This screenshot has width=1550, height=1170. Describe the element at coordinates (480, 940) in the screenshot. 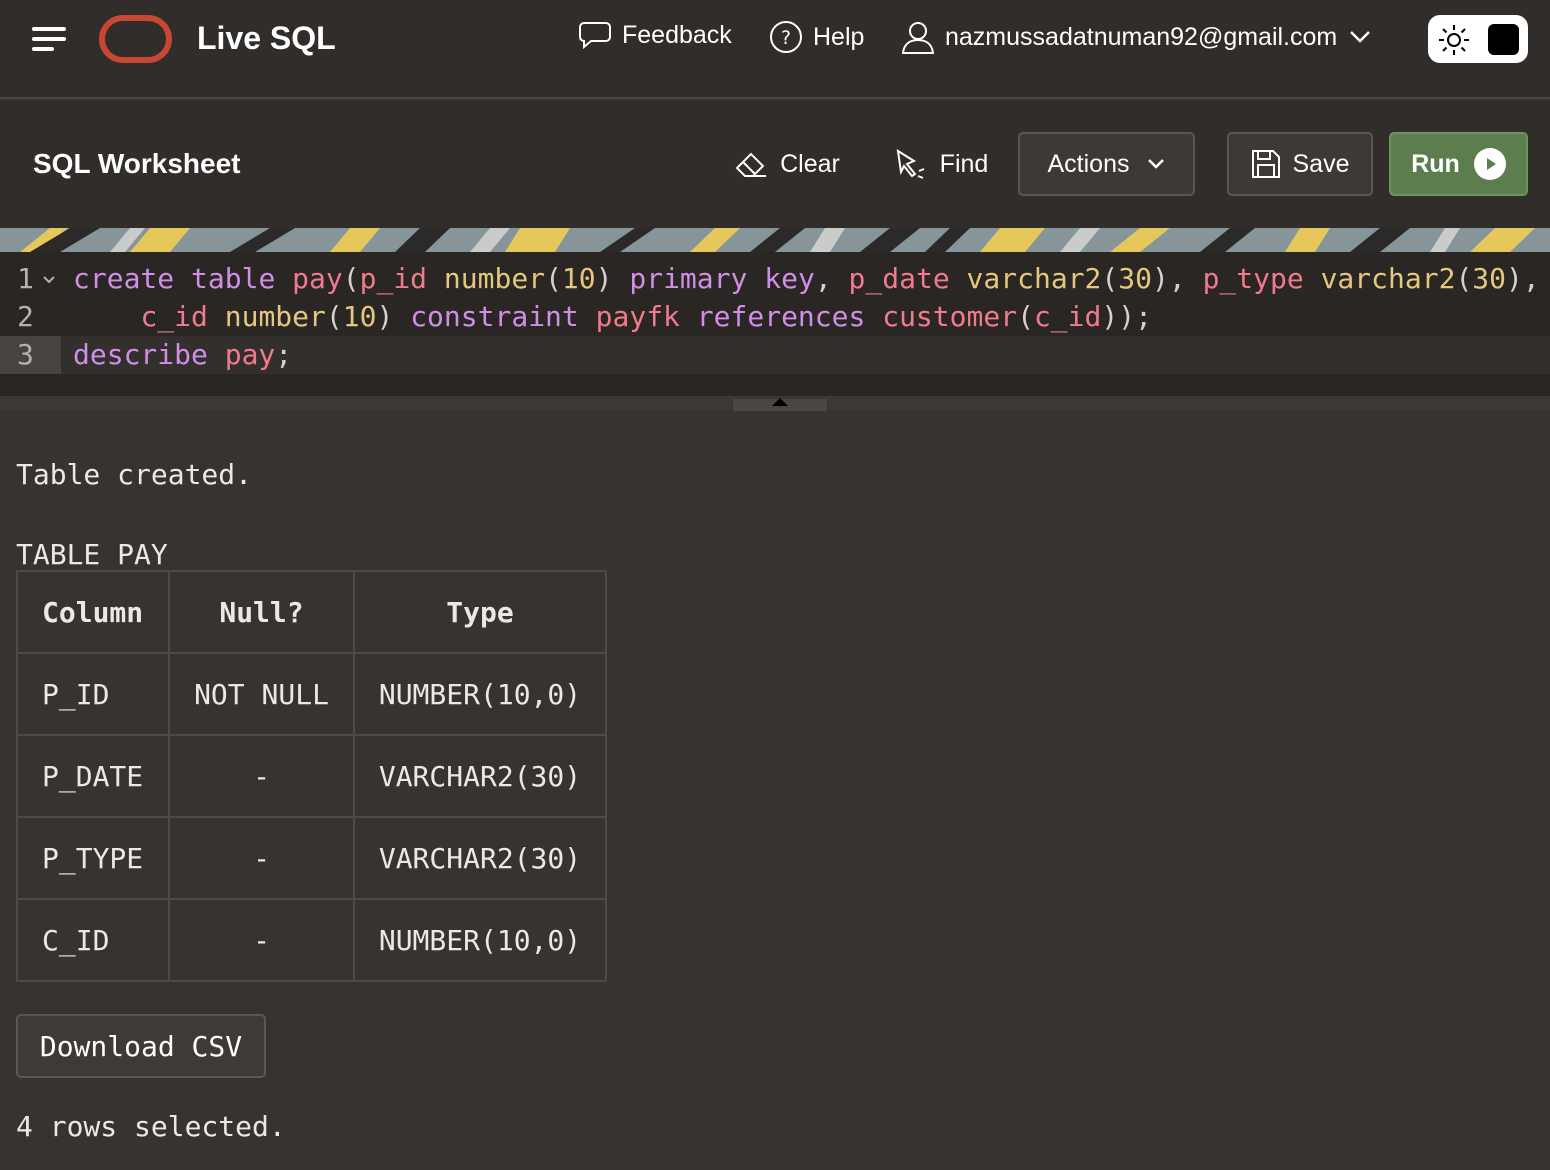

I see `table-cell: NUMBER(10,0)` at that location.